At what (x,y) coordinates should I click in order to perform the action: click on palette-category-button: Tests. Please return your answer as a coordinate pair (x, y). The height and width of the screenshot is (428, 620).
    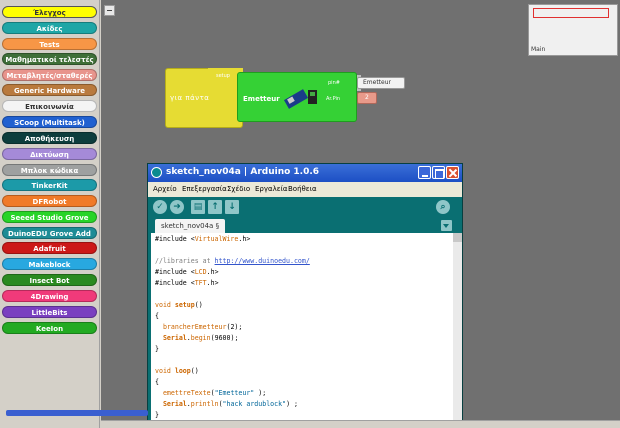
    Looking at the image, I should click on (49, 44).